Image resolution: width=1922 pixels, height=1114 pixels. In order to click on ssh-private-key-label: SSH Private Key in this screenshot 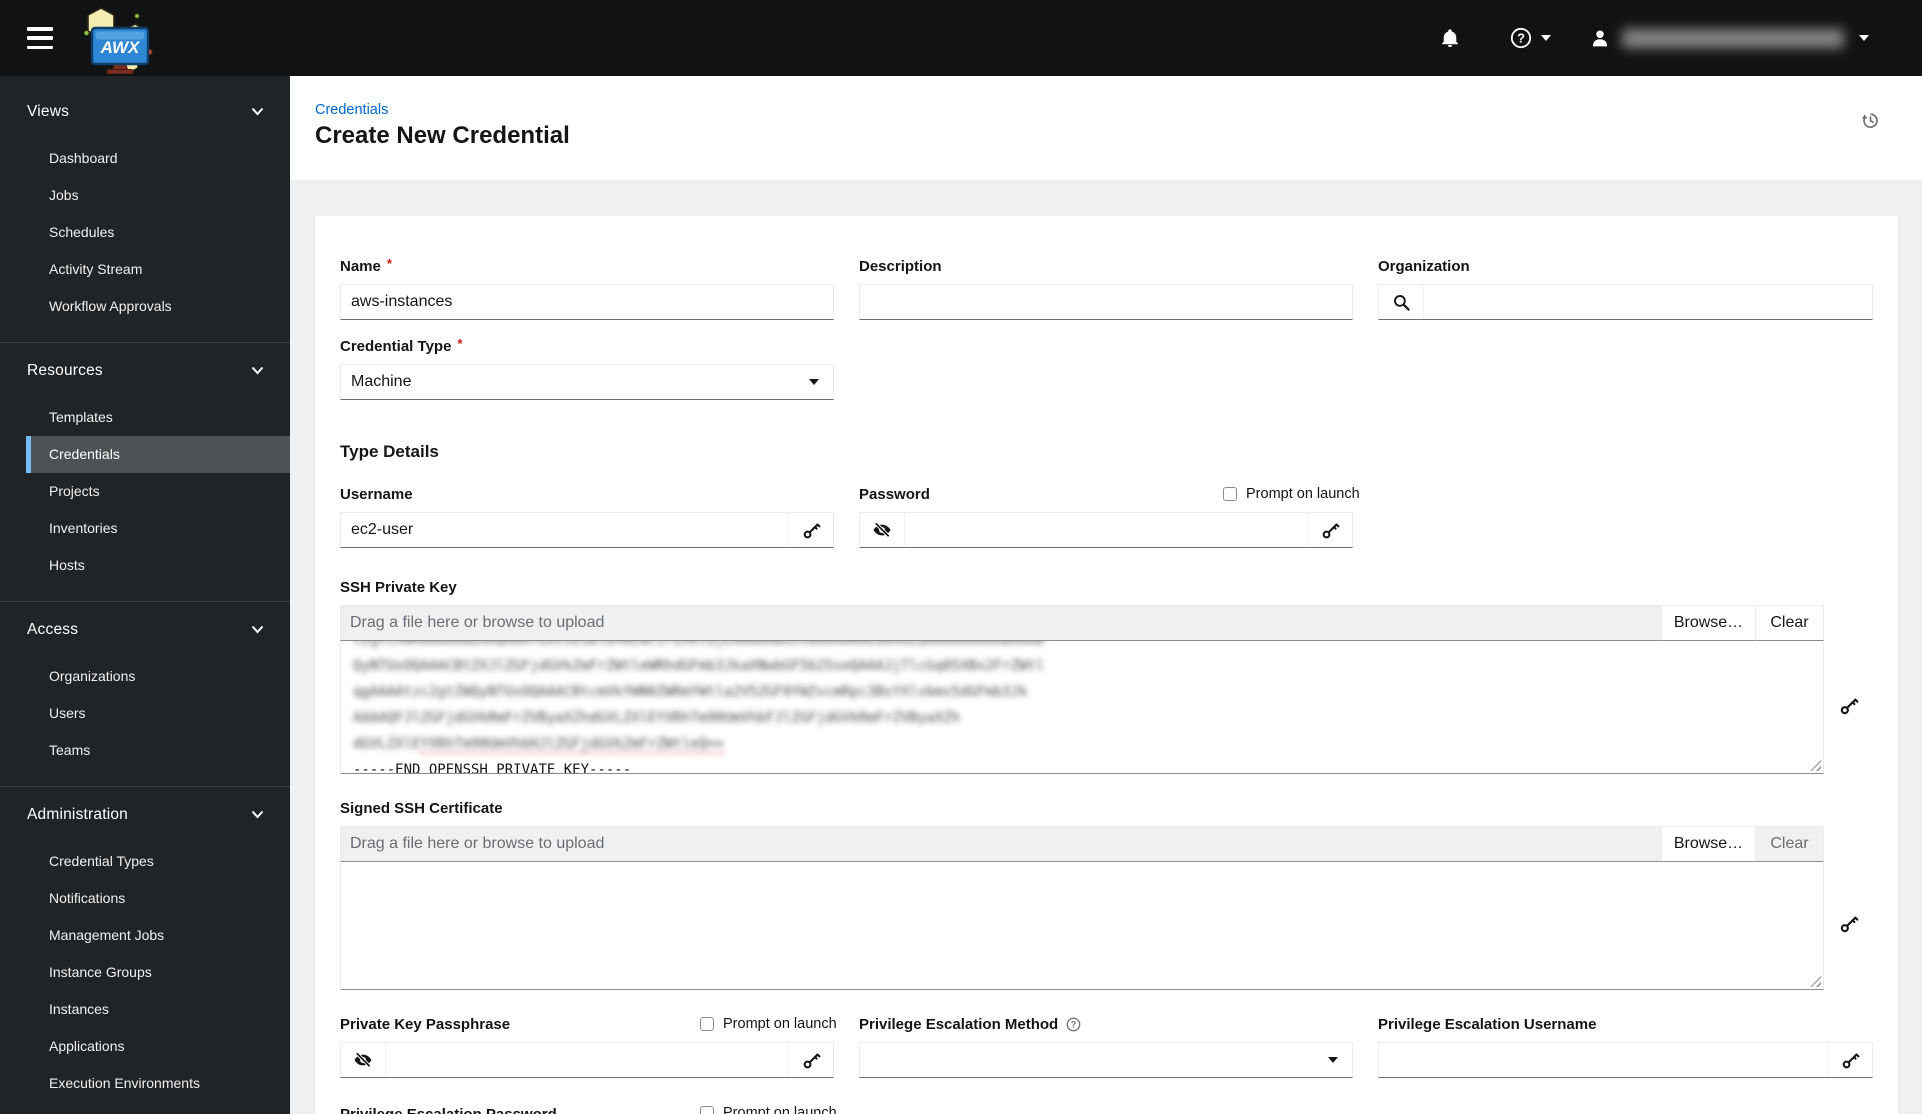, I will do `click(398, 587)`.